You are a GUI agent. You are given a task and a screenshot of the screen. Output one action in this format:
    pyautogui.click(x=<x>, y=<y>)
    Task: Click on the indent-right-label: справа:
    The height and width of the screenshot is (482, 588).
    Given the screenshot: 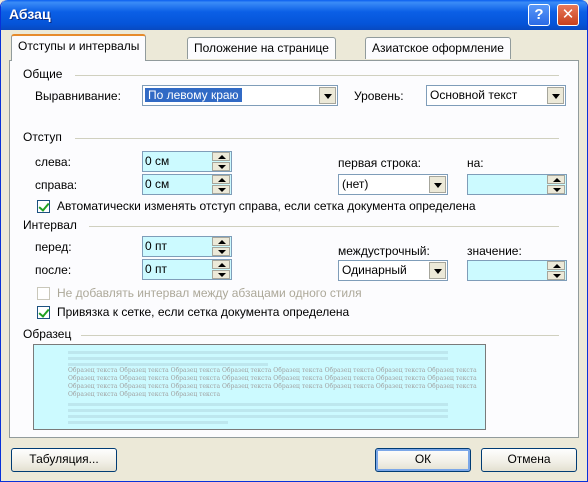 What is the action you would take?
    pyautogui.click(x=56, y=185)
    